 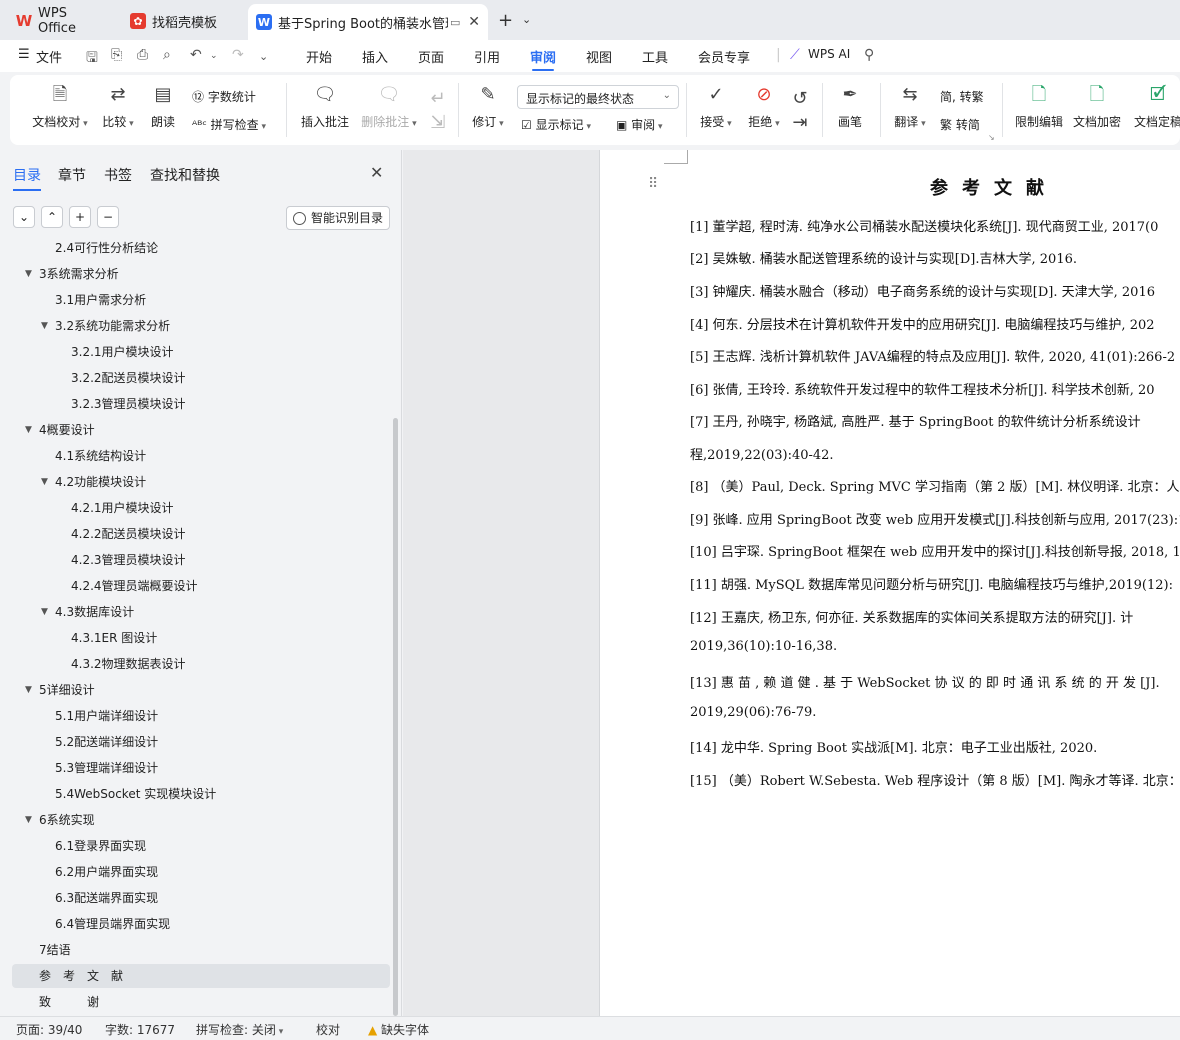 What do you see at coordinates (49, 1029) in the screenshot?
I see `page-indicator: 页面: 39/40` at bounding box center [49, 1029].